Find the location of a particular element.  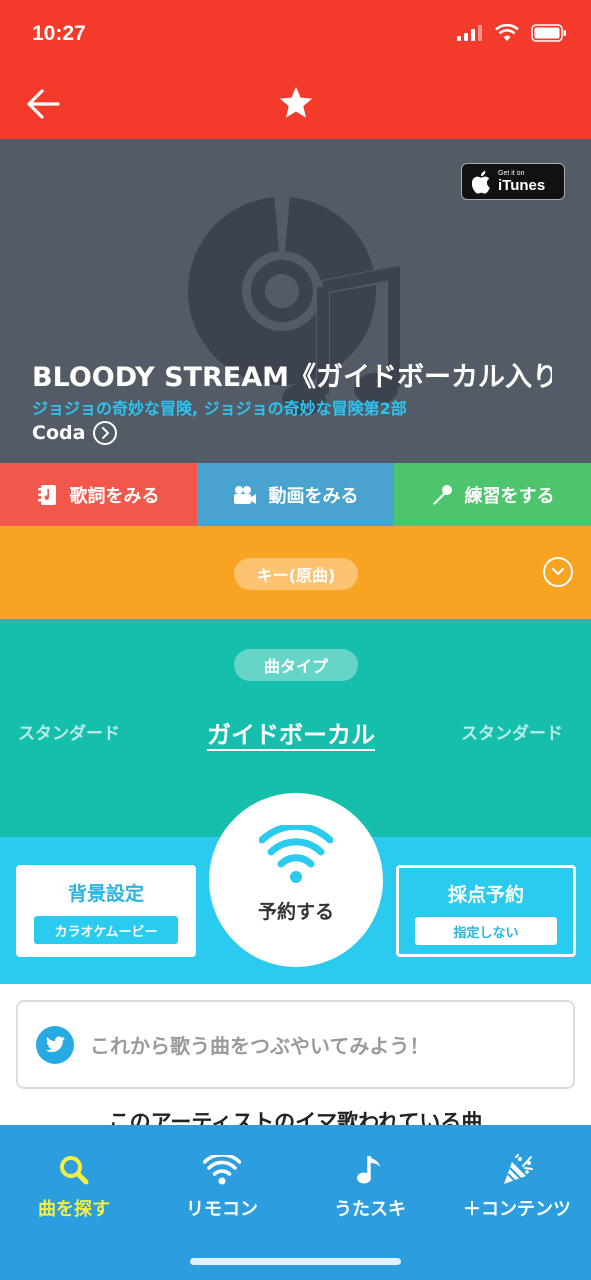

artist-link: Coda is located at coordinates (75, 433).